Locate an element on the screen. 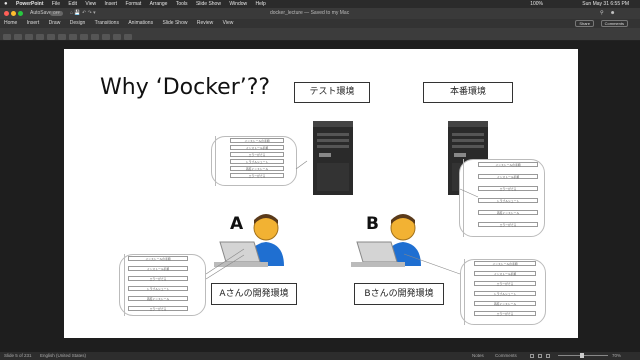  tab-transitions: Transitions is located at coordinates (107, 23).